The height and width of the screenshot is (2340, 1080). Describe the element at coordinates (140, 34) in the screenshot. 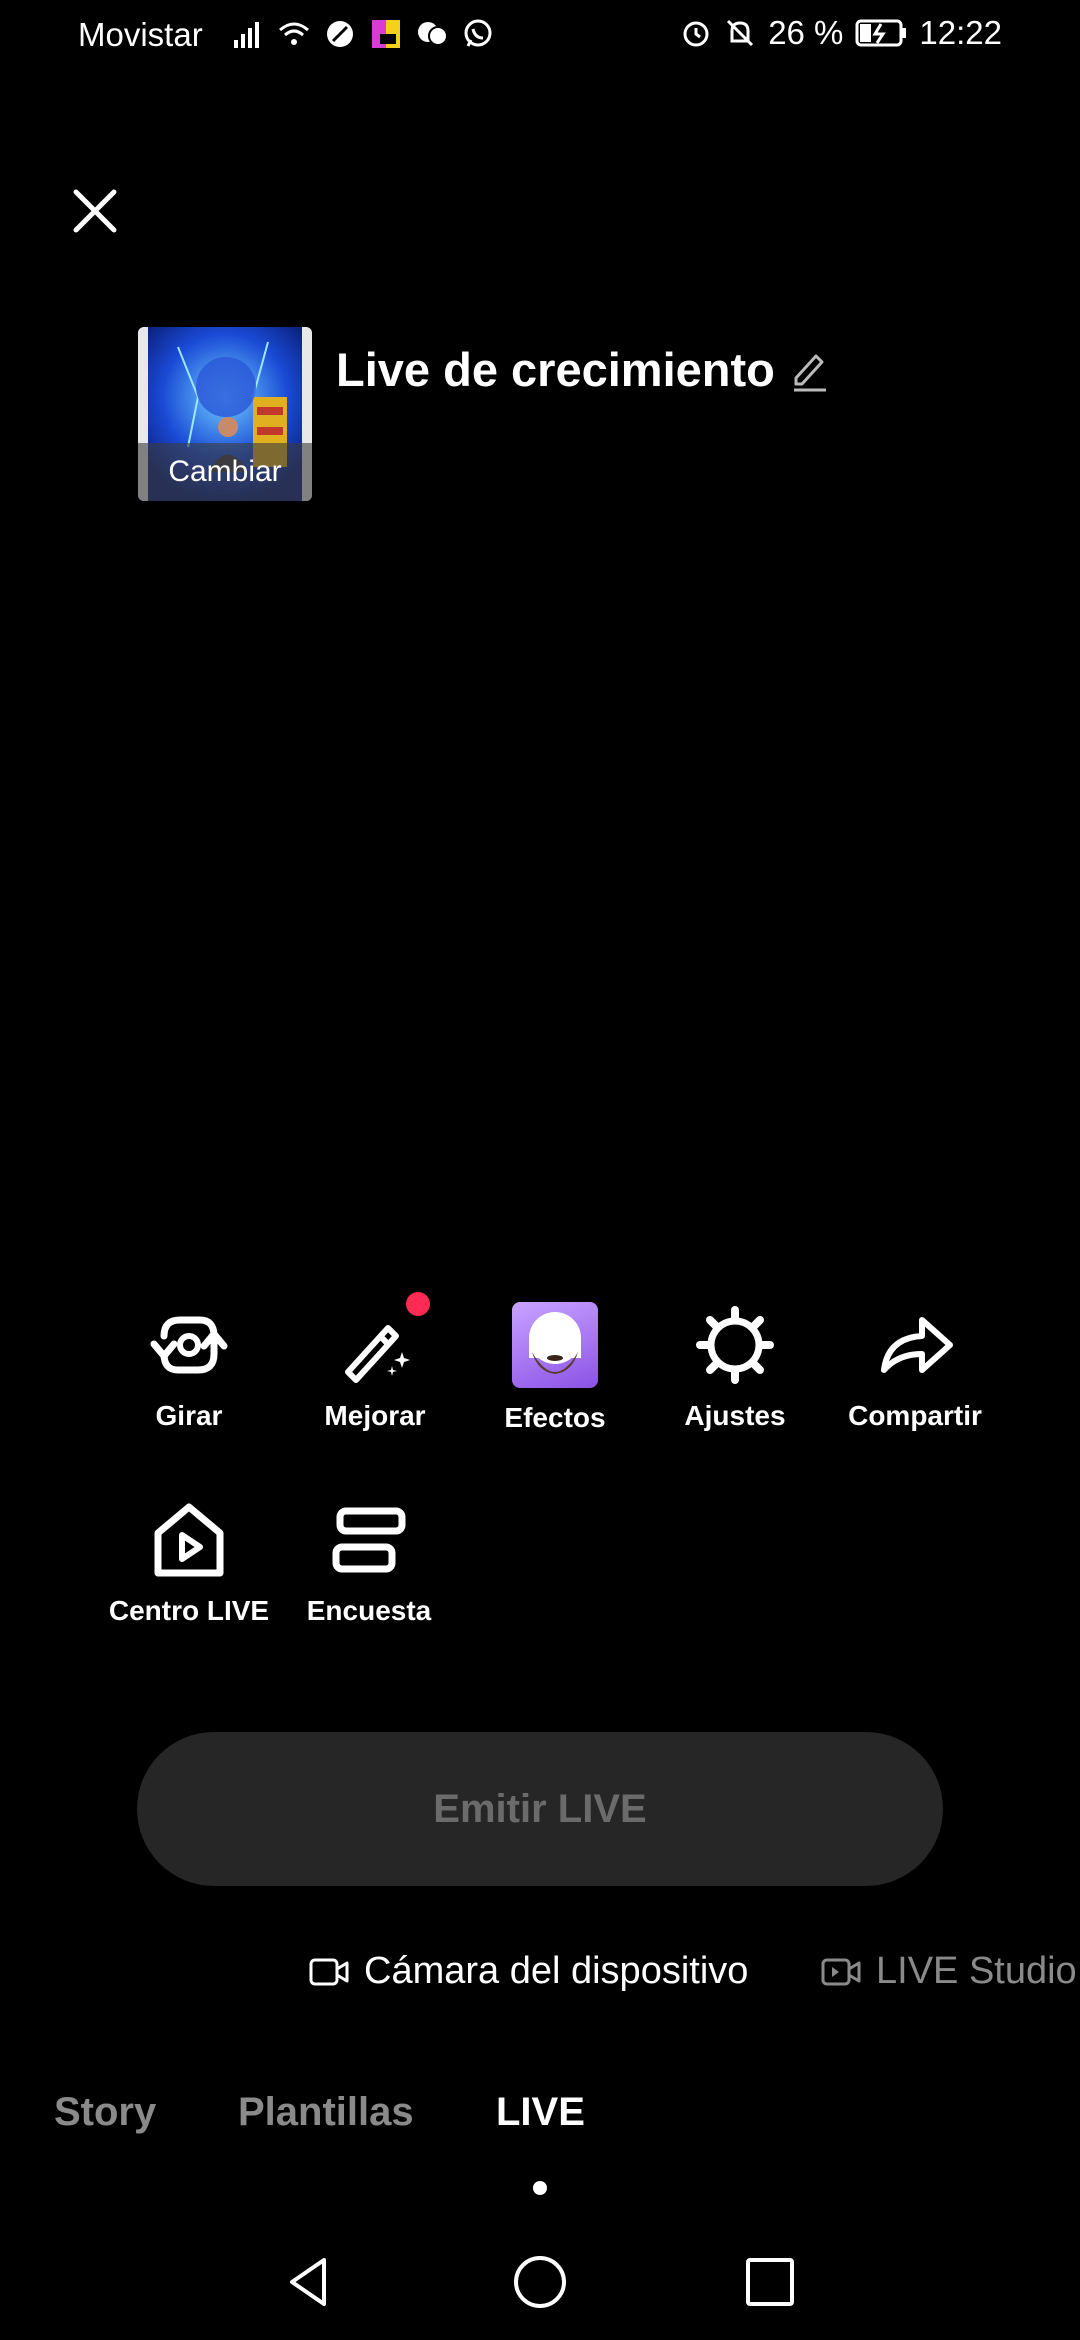

I see `carrier-name: Movistar` at that location.